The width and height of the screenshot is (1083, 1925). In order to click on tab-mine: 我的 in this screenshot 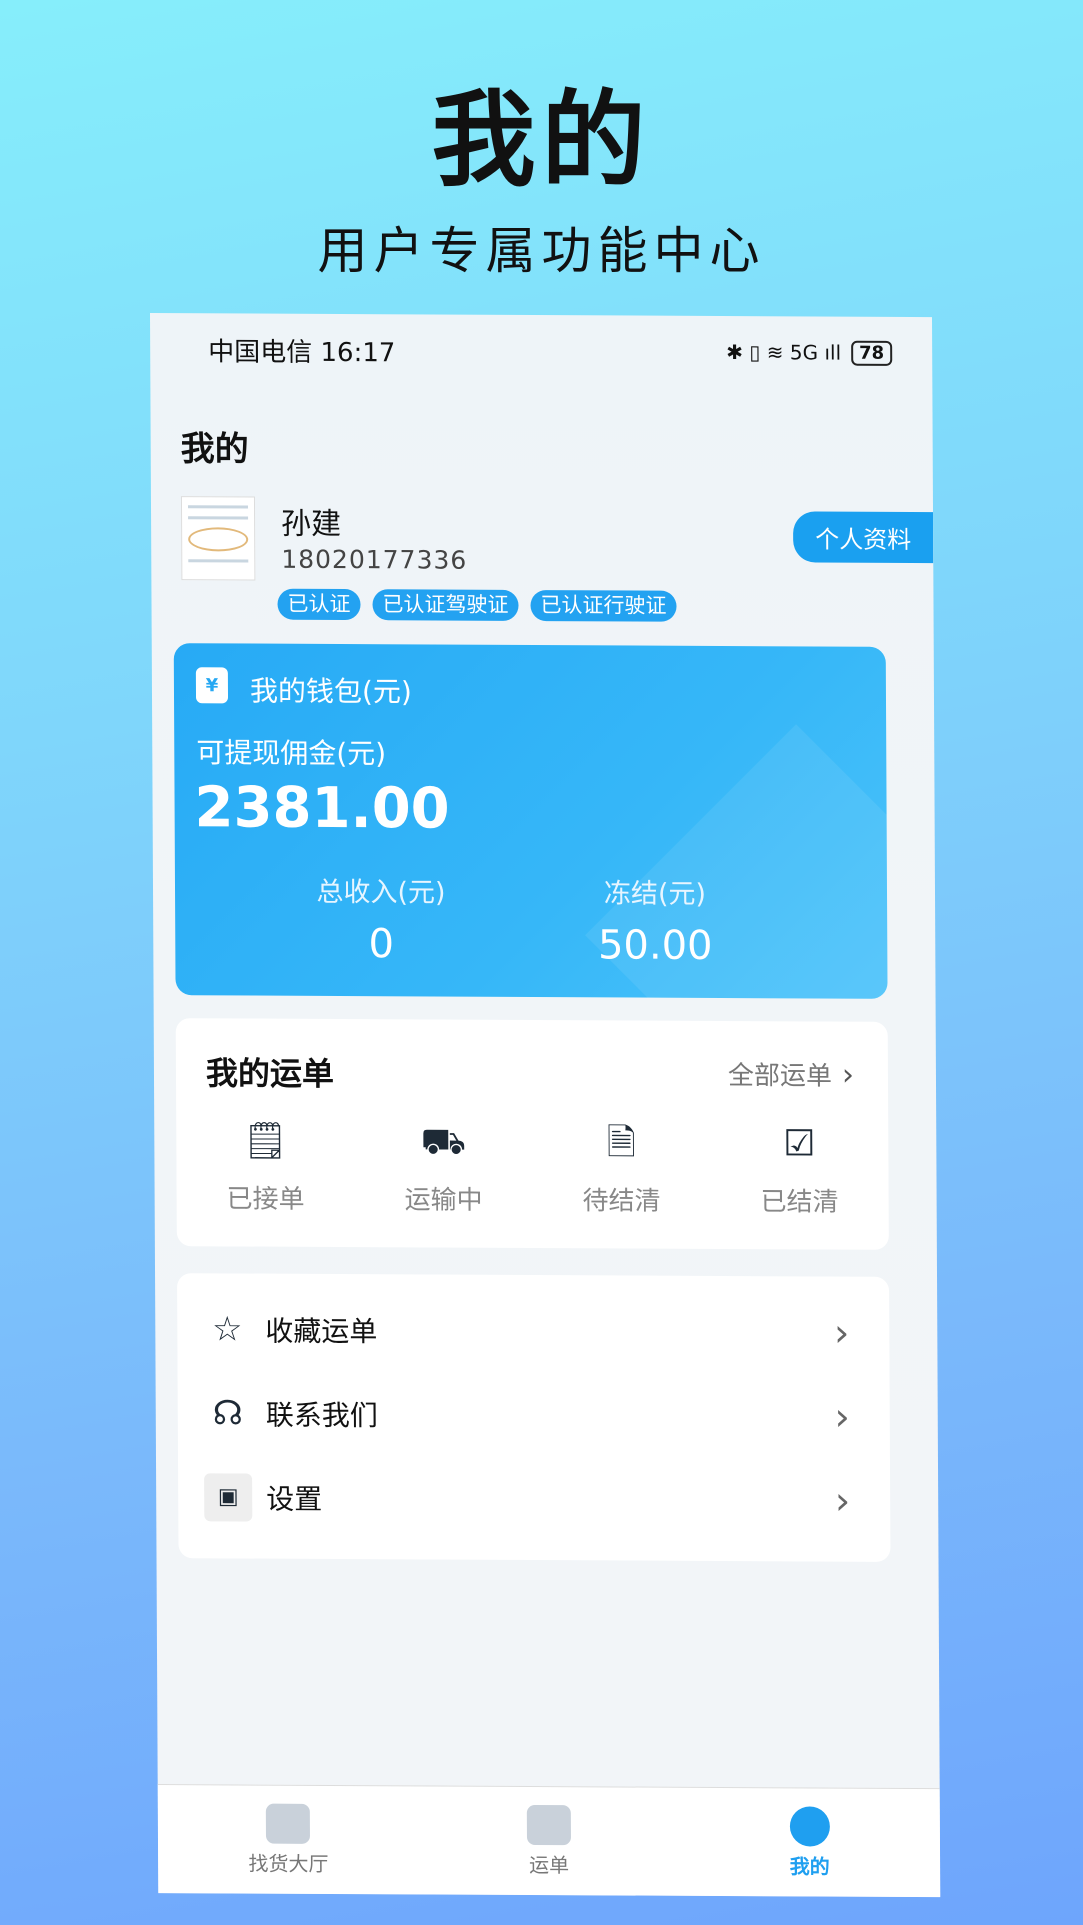, I will do `click(809, 1842)`.